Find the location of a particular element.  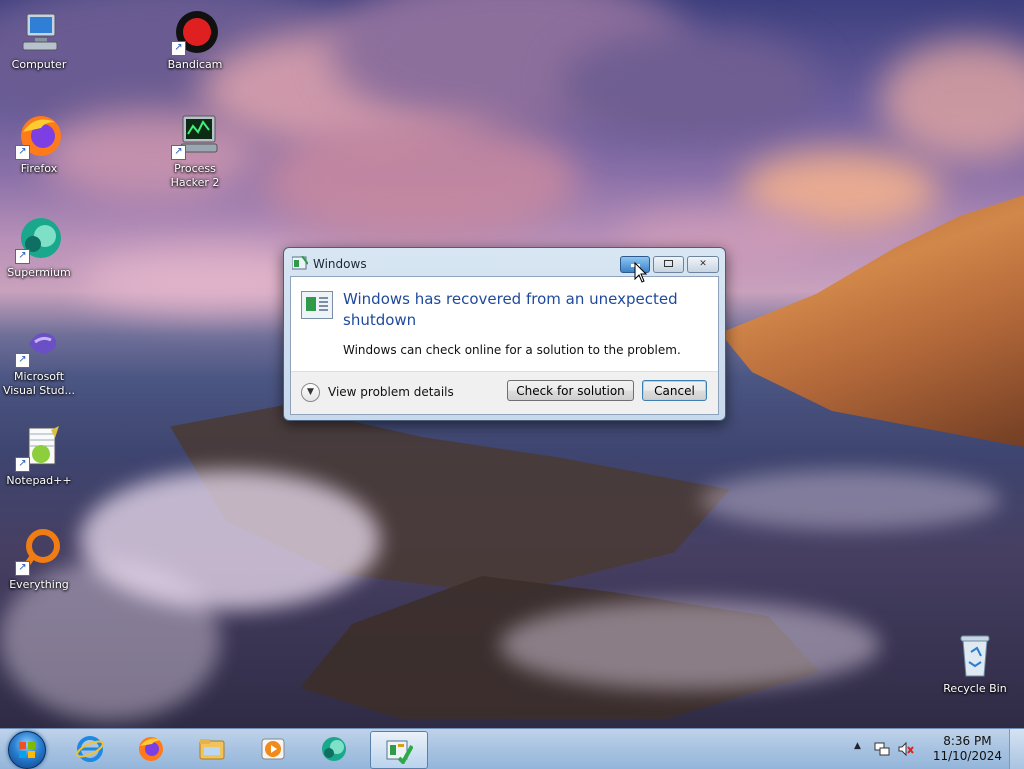

restore-icon is located at coordinates (668, 263).